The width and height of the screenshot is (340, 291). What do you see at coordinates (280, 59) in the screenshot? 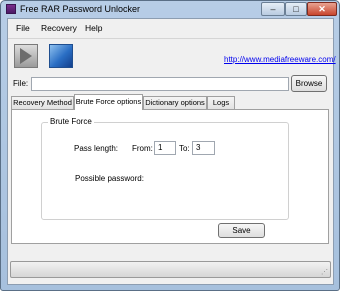
I see `website-link: http://www.mediafreeware.com/` at bounding box center [280, 59].